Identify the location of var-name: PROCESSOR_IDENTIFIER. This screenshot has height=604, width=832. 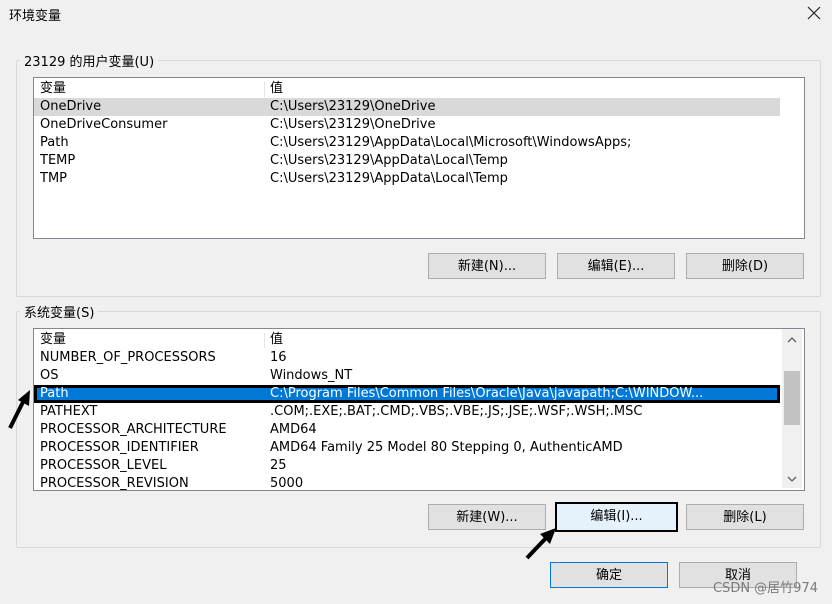
(119, 447).